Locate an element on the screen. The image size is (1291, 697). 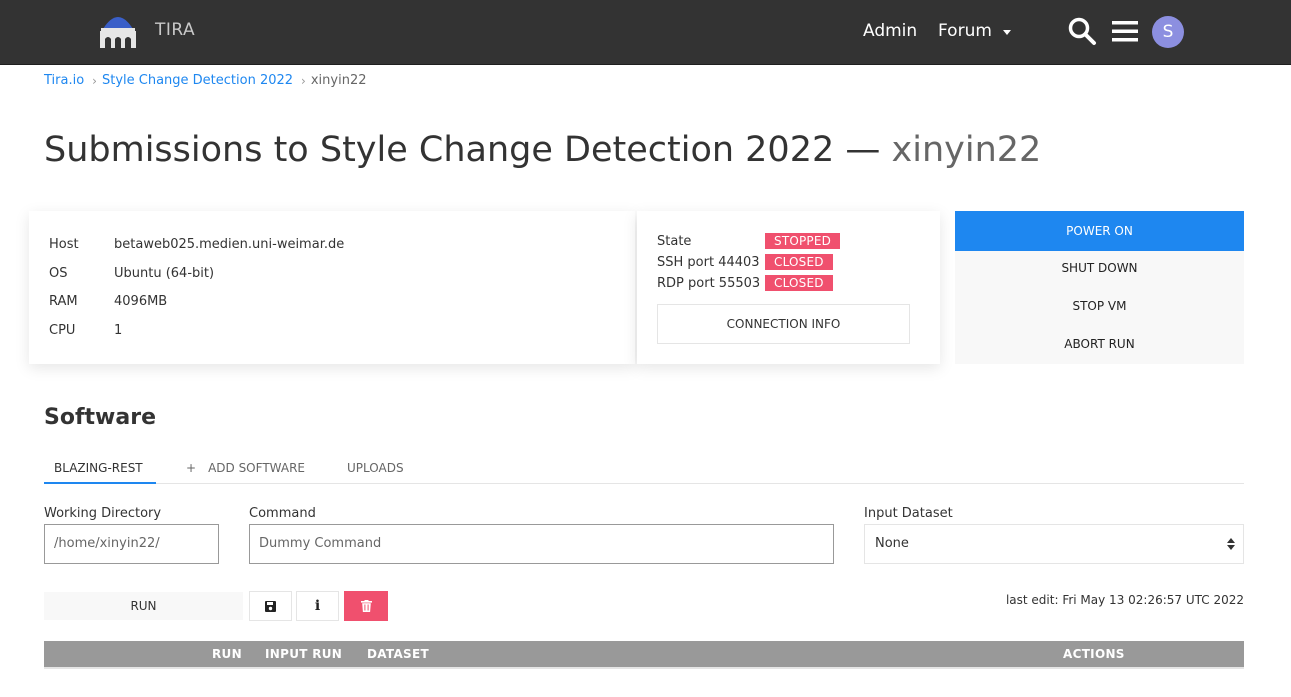
rdp-port-key: RDP port 55503 is located at coordinates (709, 283).